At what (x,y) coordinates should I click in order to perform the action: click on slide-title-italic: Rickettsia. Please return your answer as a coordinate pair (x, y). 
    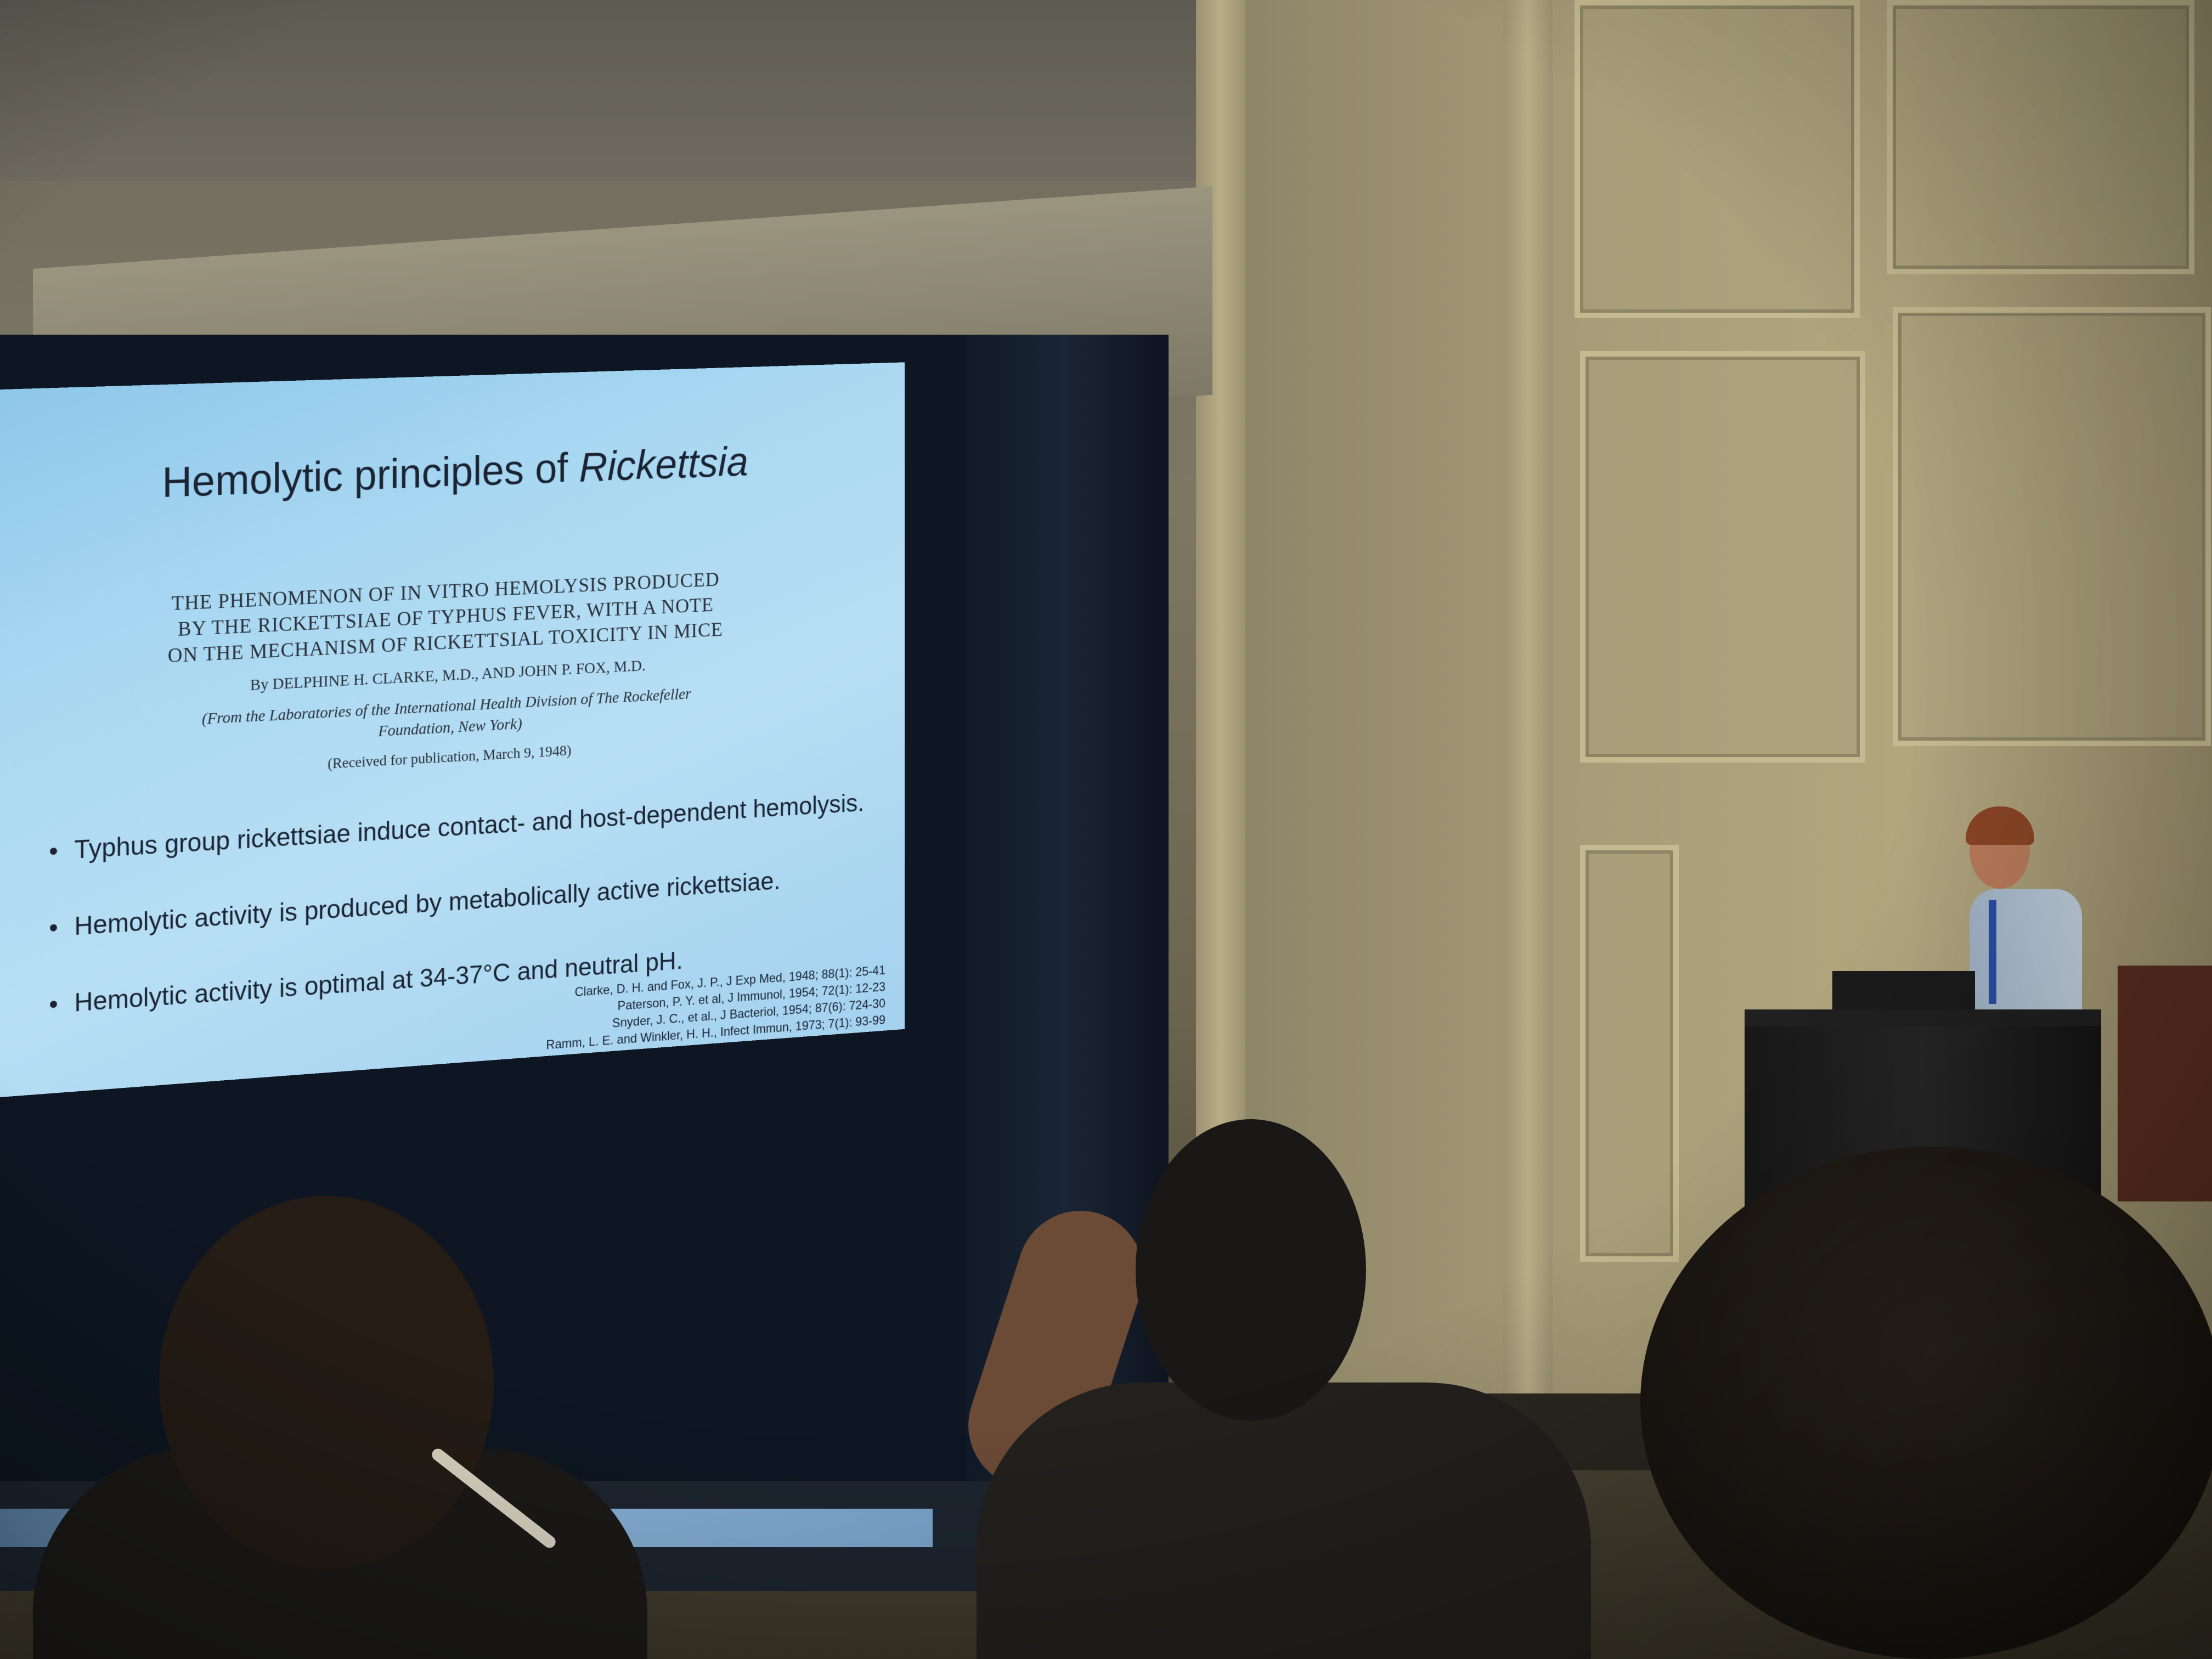
    Looking at the image, I should click on (663, 464).